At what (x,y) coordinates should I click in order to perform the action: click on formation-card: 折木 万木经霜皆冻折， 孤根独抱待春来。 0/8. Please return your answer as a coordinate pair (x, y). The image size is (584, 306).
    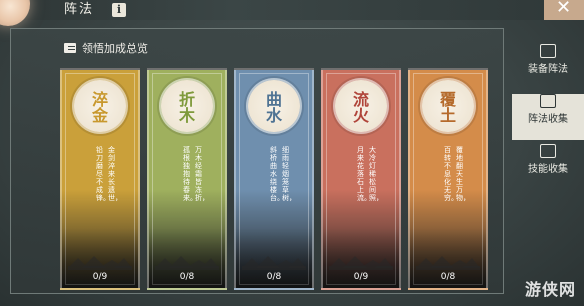
    Looking at the image, I should click on (187, 179).